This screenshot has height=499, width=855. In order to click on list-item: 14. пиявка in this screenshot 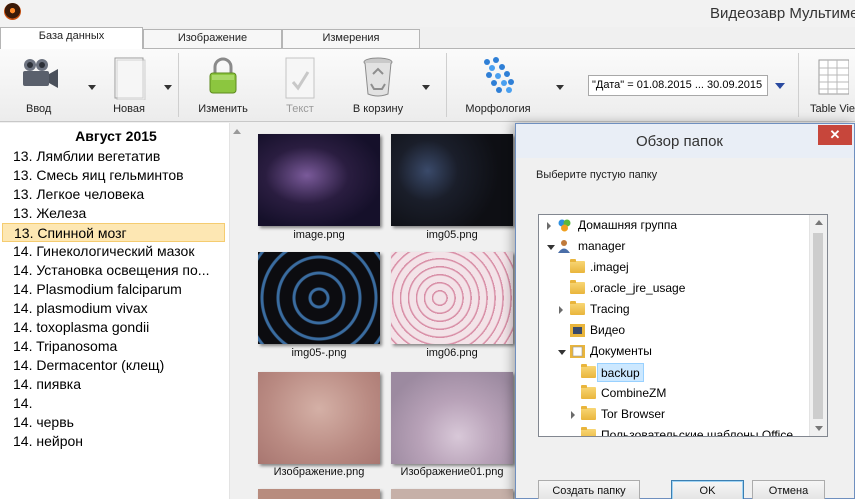, I will do `click(113, 384)`.